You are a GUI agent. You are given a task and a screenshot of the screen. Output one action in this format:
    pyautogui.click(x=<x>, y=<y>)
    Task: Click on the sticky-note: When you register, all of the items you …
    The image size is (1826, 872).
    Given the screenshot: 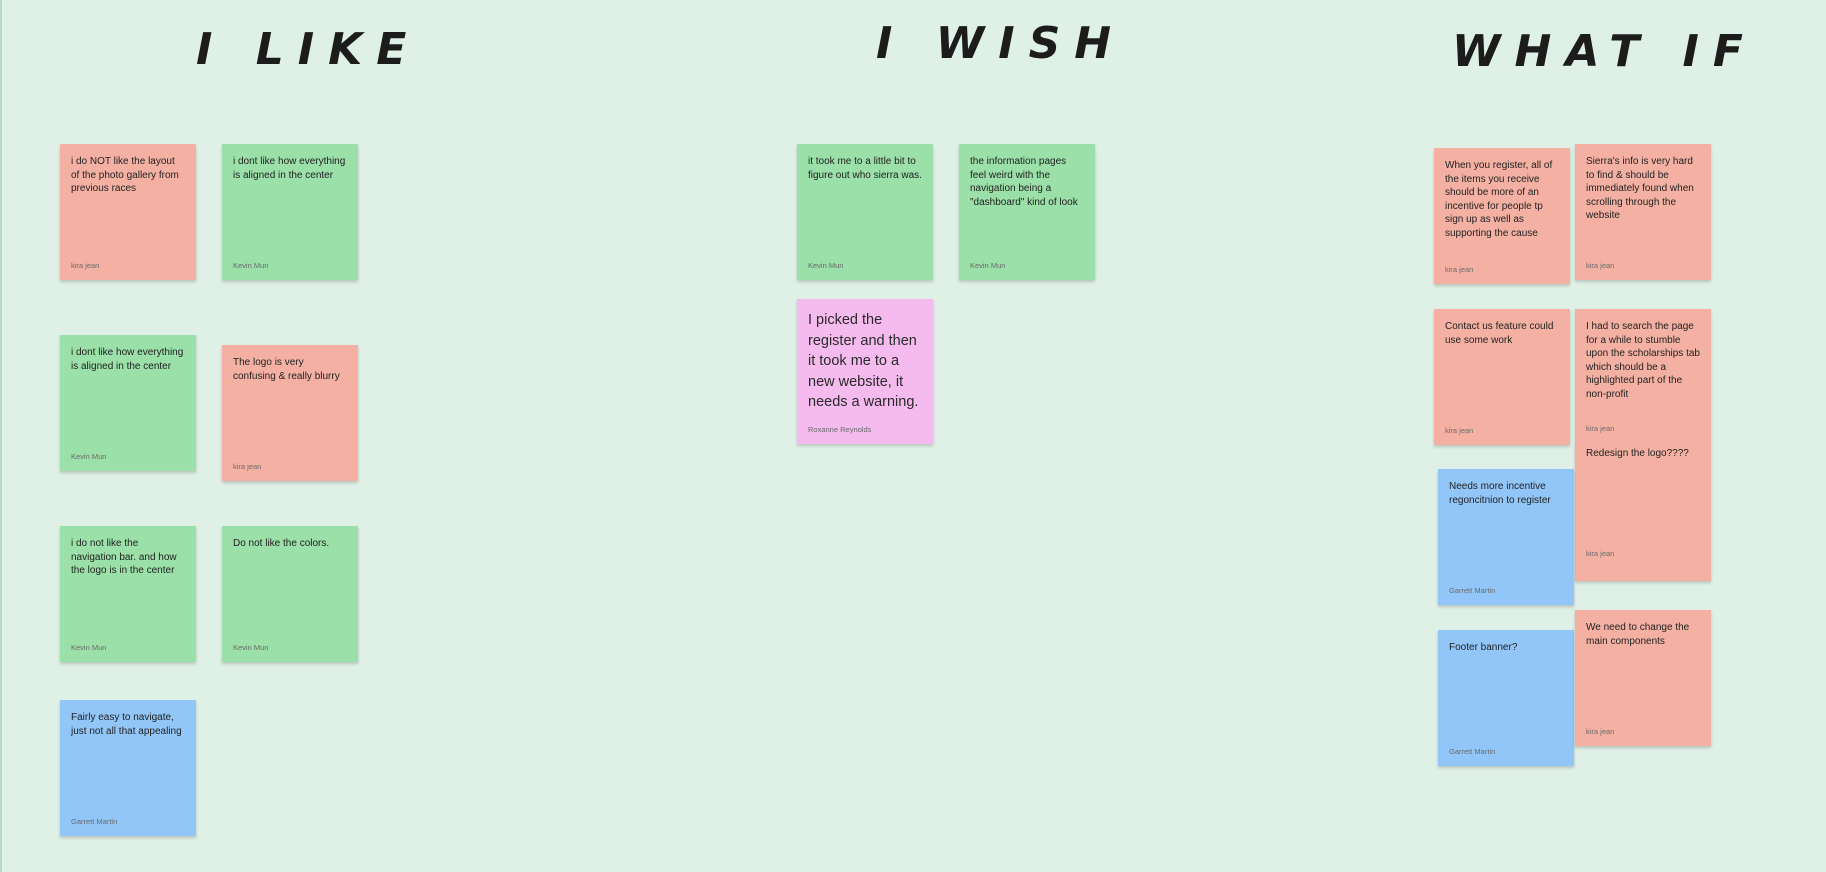 What is the action you would take?
    pyautogui.click(x=1502, y=216)
    